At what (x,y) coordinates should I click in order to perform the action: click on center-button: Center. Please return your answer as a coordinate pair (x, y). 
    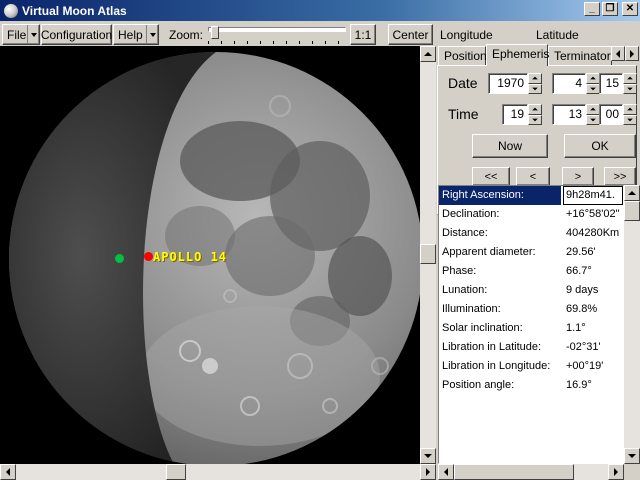
    Looking at the image, I should click on (410, 34).